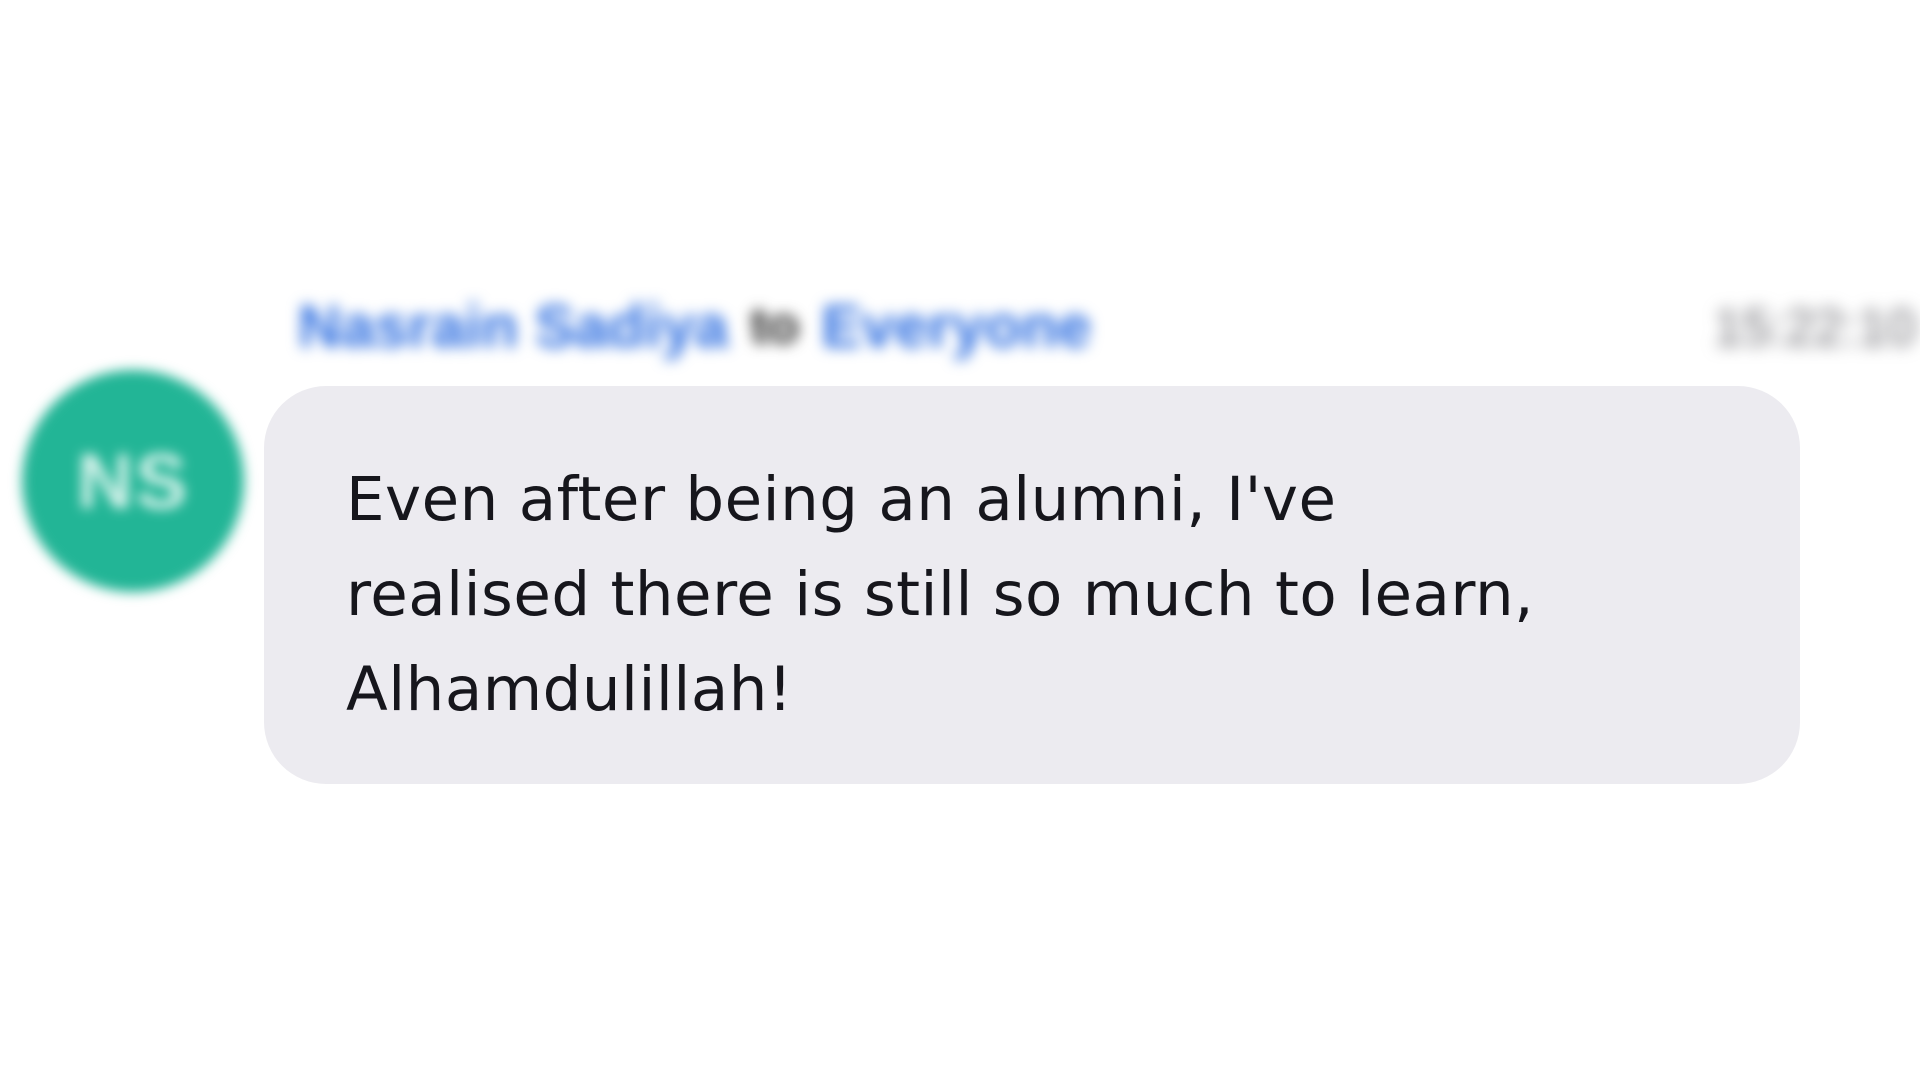 The width and height of the screenshot is (1920, 1080). I want to click on recipient-name: Everyone, so click(956, 326).